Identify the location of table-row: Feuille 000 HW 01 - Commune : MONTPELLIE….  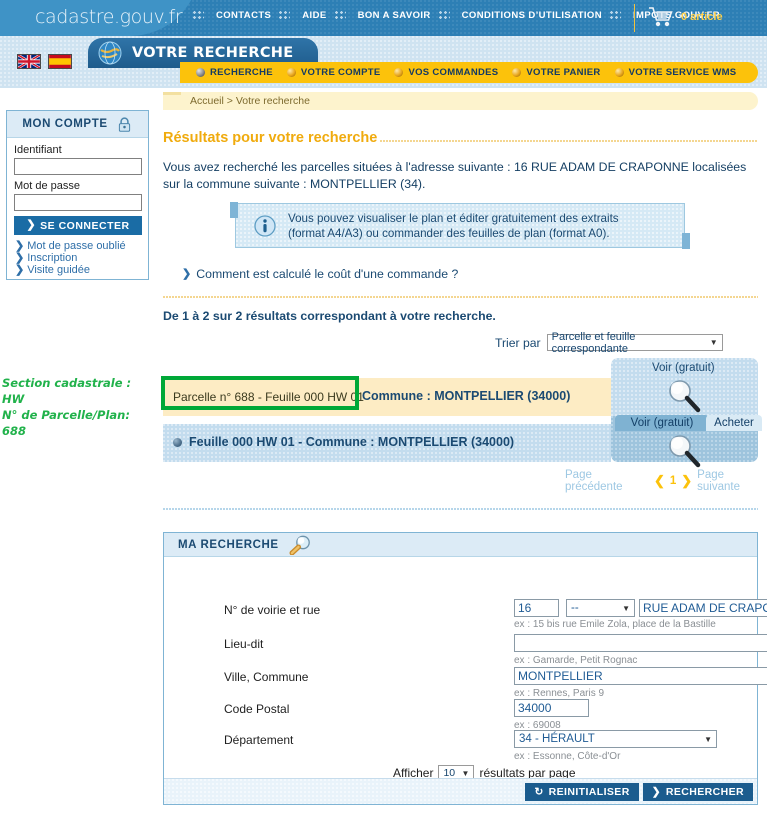
(387, 443).